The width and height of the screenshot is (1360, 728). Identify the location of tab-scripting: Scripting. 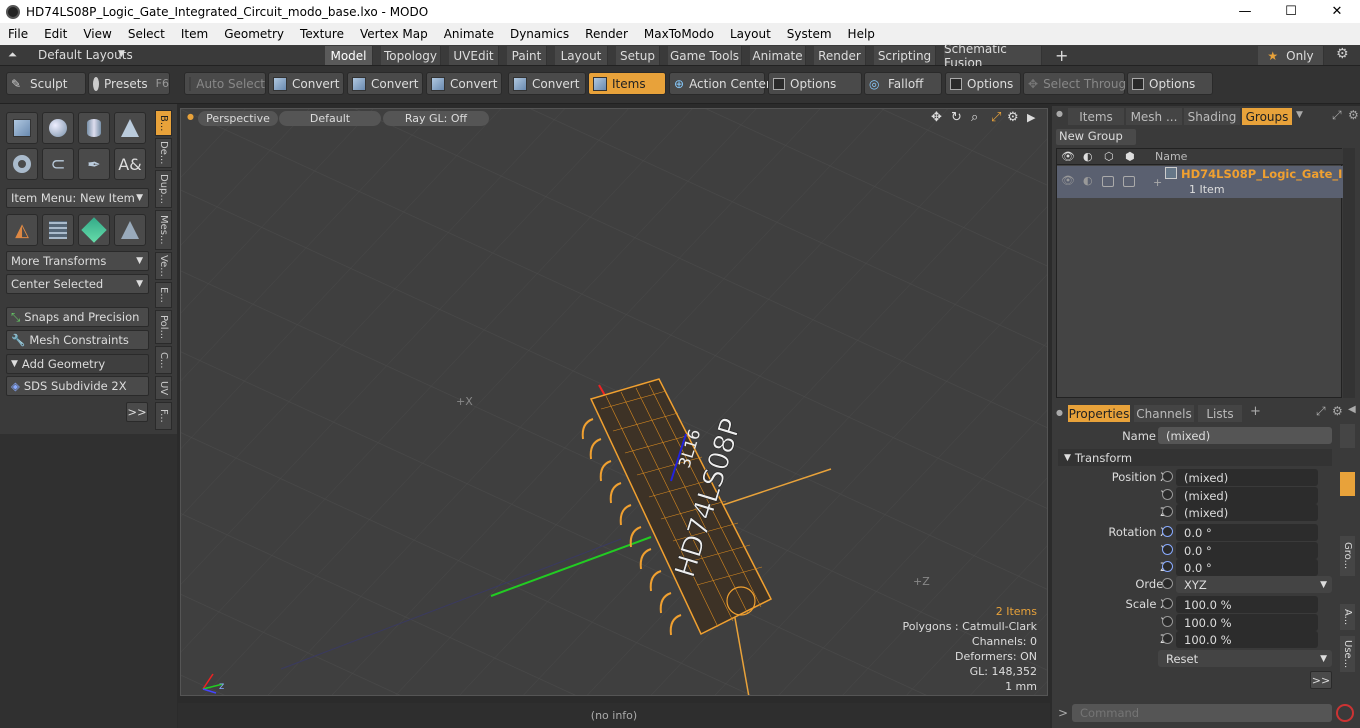
(905, 55).